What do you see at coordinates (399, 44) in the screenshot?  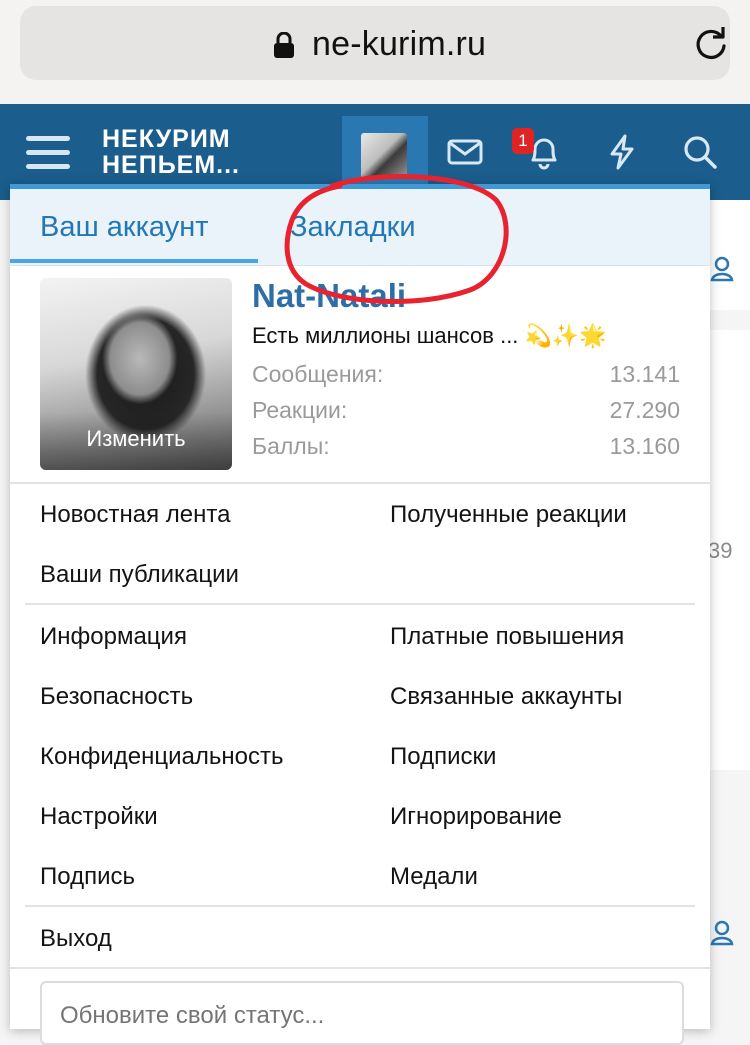 I see `url-text: ne-kurim.ru` at bounding box center [399, 44].